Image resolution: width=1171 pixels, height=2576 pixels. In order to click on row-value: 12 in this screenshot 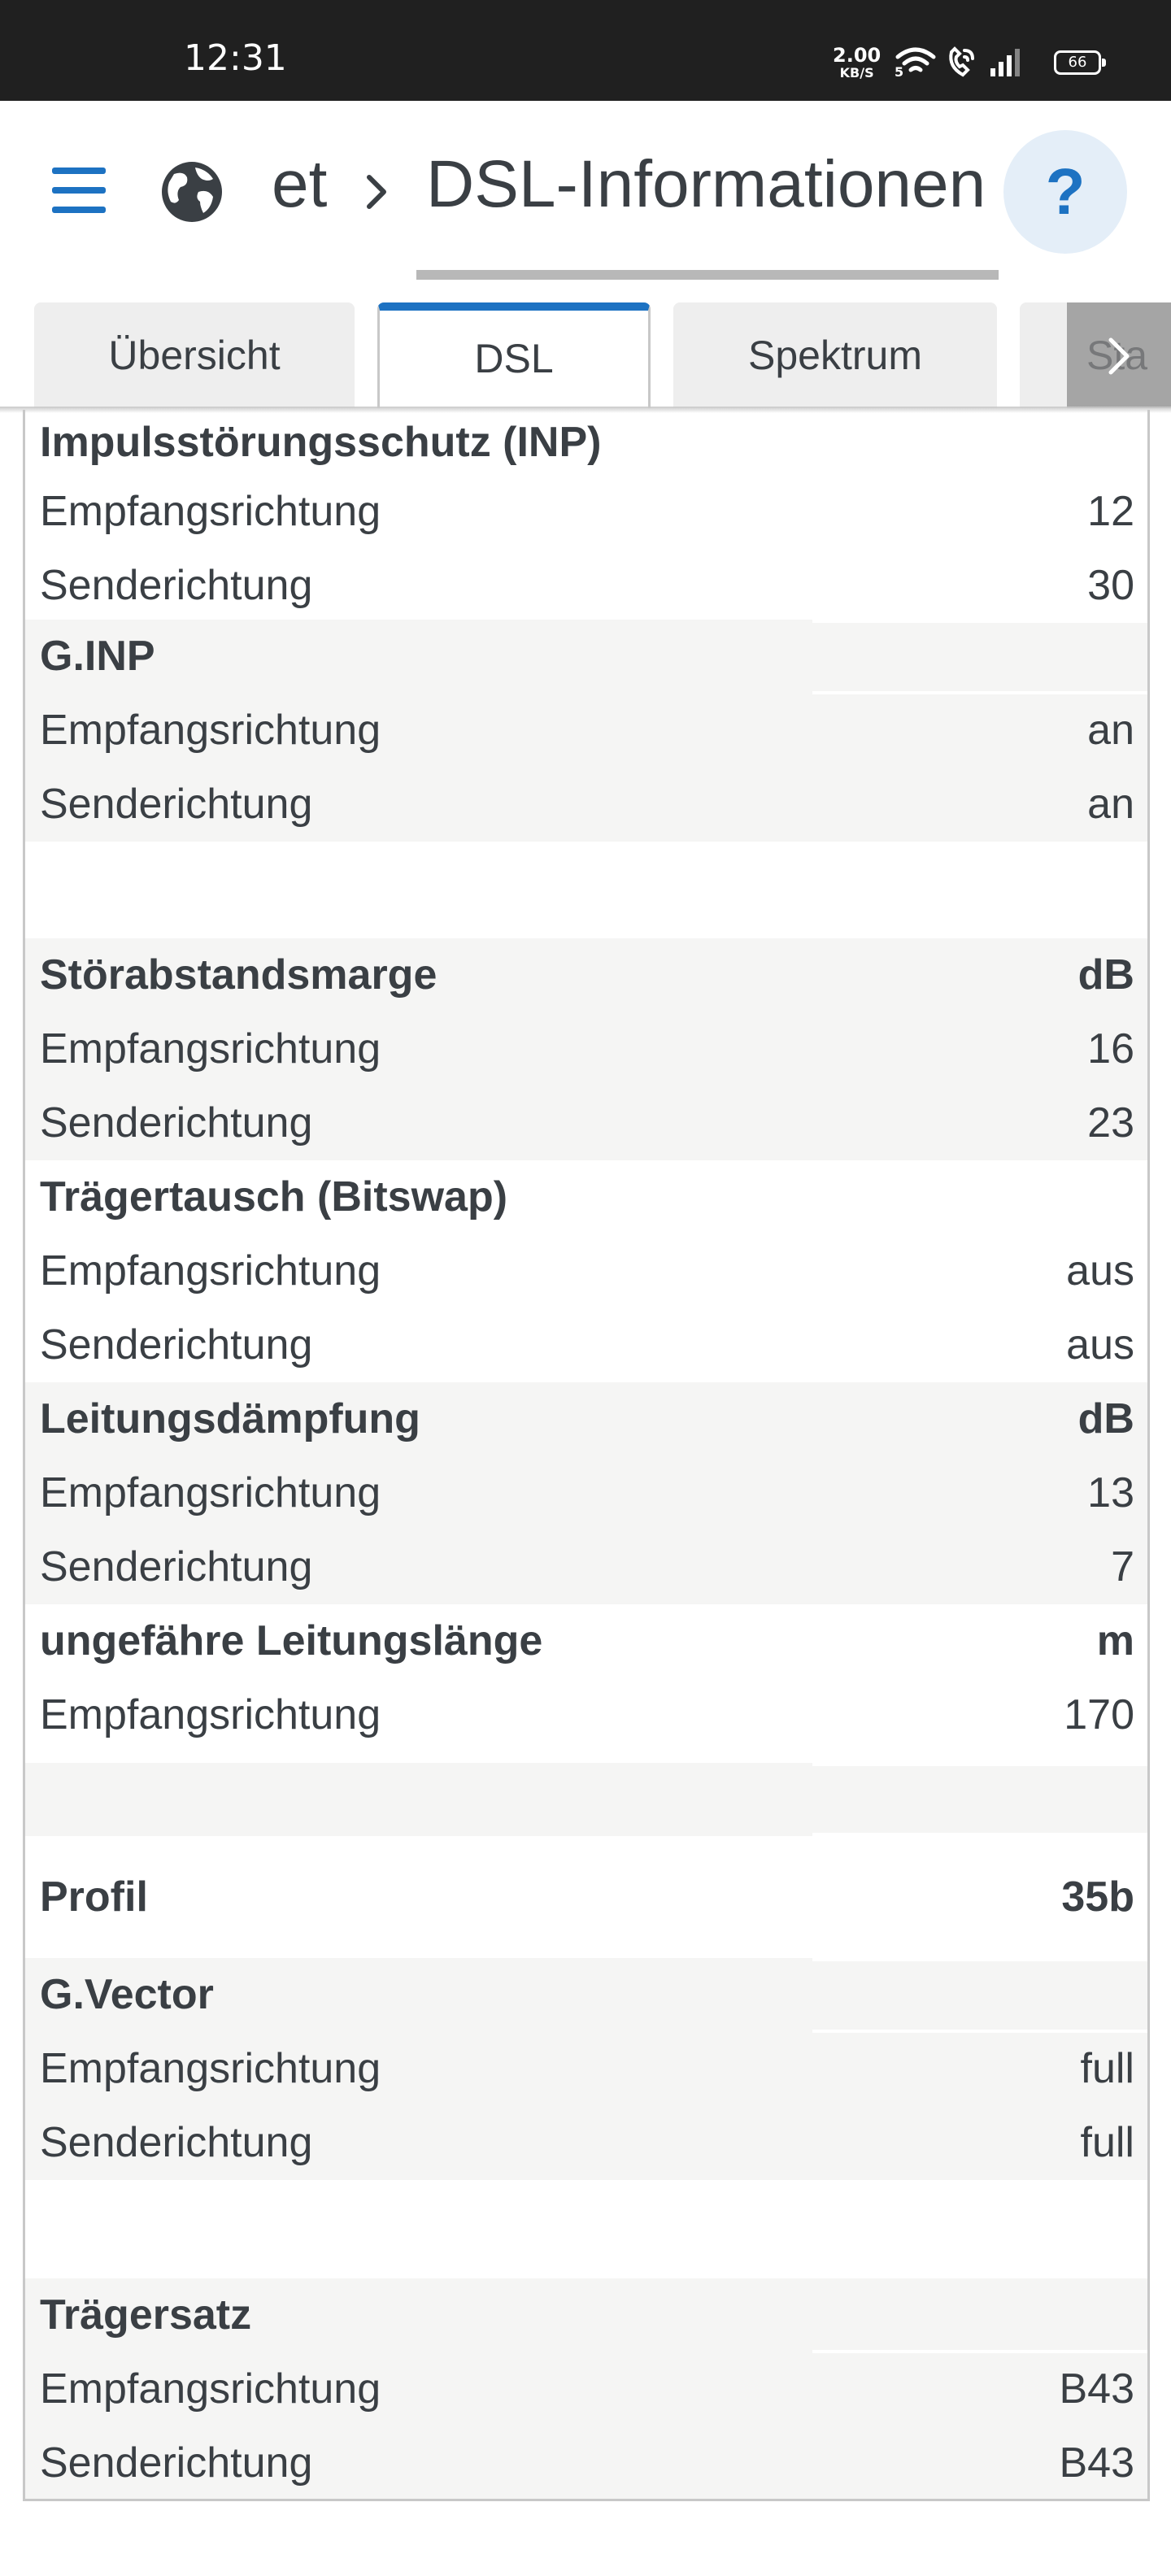, I will do `click(1110, 511)`.